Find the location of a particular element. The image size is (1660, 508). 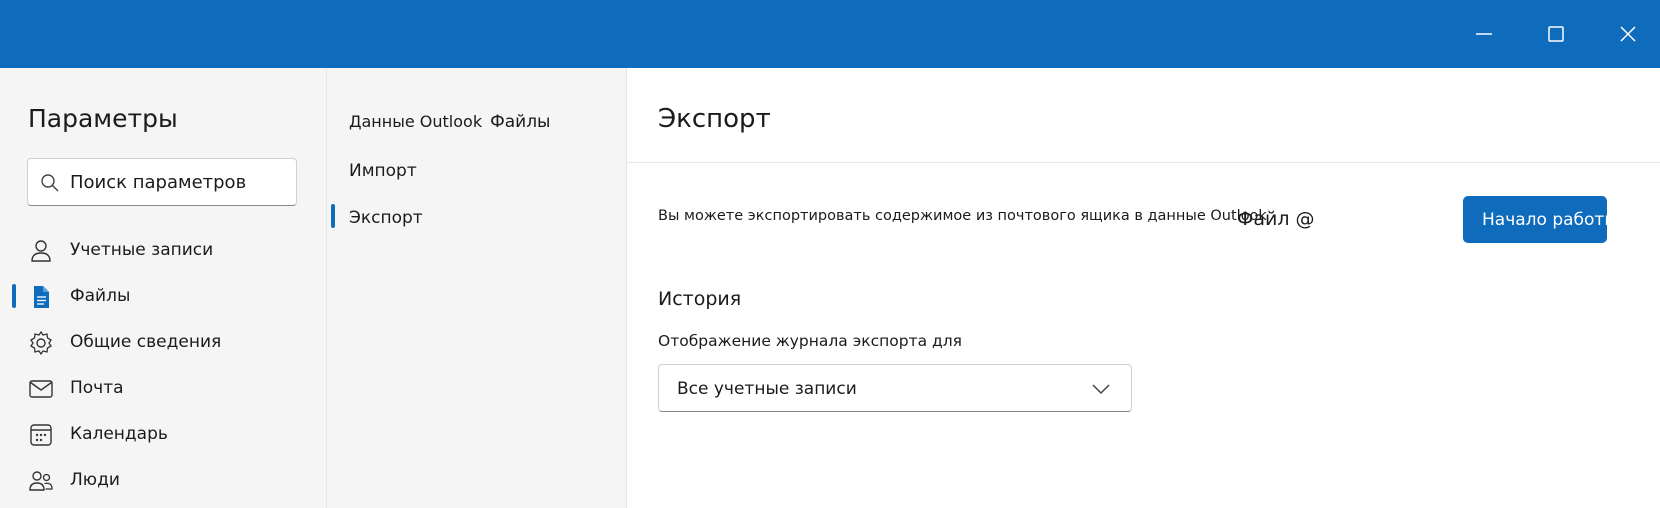

nav-item-accounts: Учетные записи is located at coordinates (163, 250).